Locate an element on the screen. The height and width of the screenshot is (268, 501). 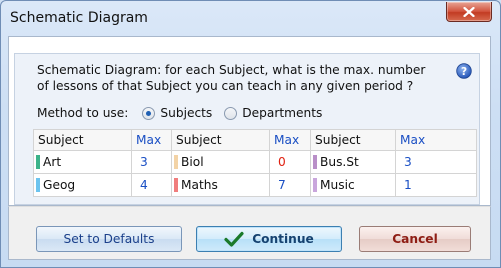
radio-departments-indicator is located at coordinates (231, 113).